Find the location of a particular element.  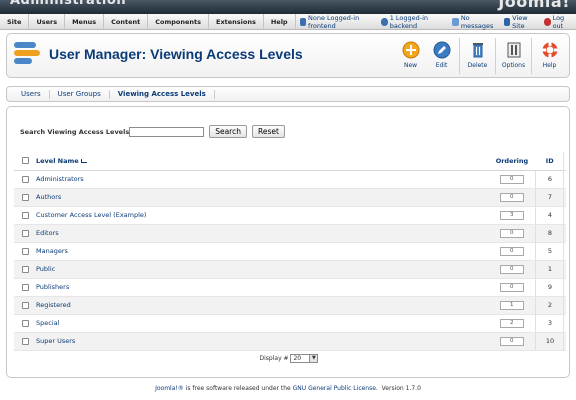

level-name-link: Special is located at coordinates (47, 323).